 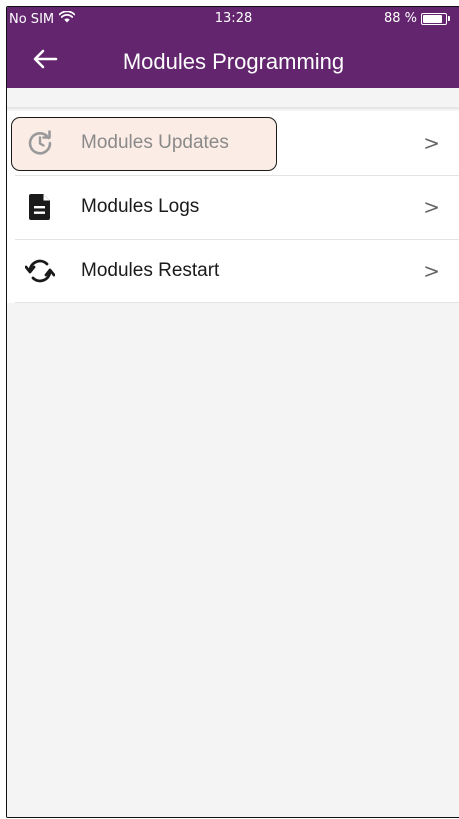 I want to click on document-icon, so click(x=40, y=207).